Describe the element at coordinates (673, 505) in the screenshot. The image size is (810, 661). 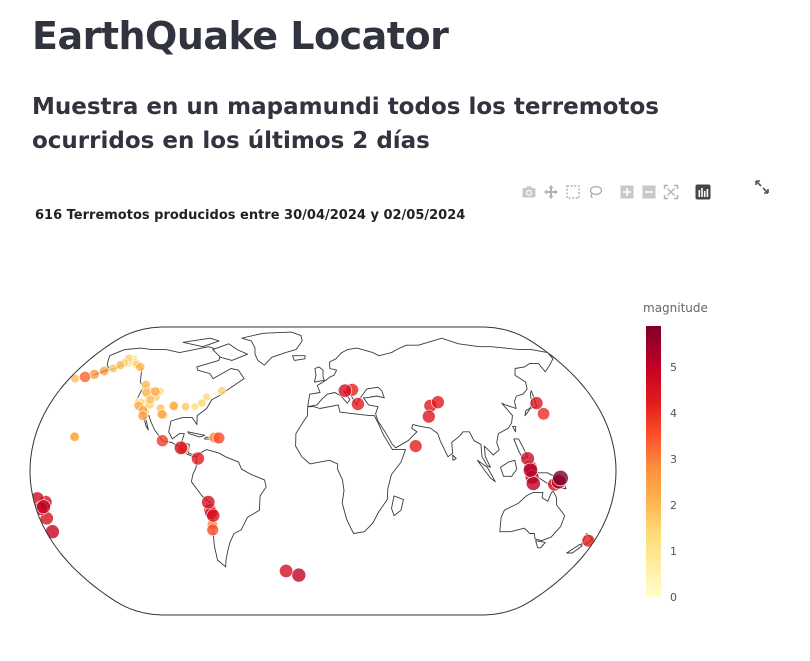
I see `colorbar-tick: 2` at that location.